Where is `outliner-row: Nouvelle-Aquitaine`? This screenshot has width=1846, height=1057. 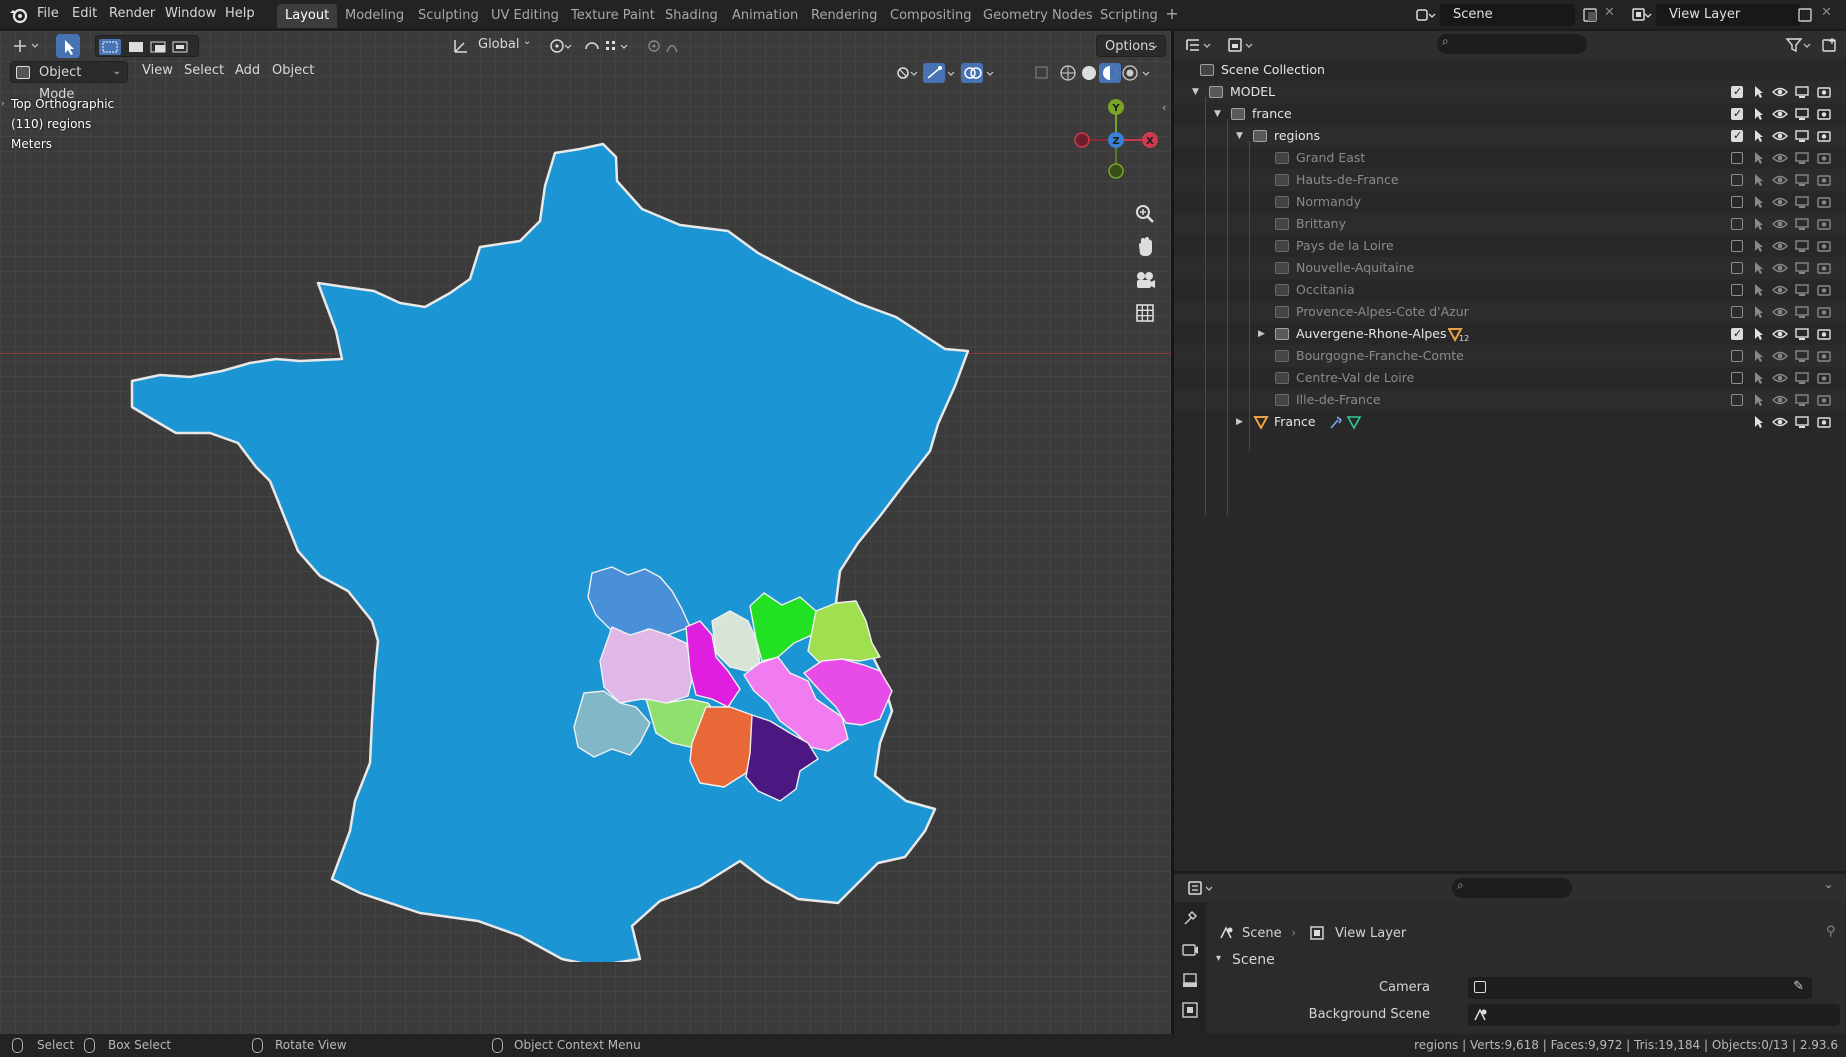
outliner-row: Nouvelle-Aquitaine is located at coordinates (1510, 268).